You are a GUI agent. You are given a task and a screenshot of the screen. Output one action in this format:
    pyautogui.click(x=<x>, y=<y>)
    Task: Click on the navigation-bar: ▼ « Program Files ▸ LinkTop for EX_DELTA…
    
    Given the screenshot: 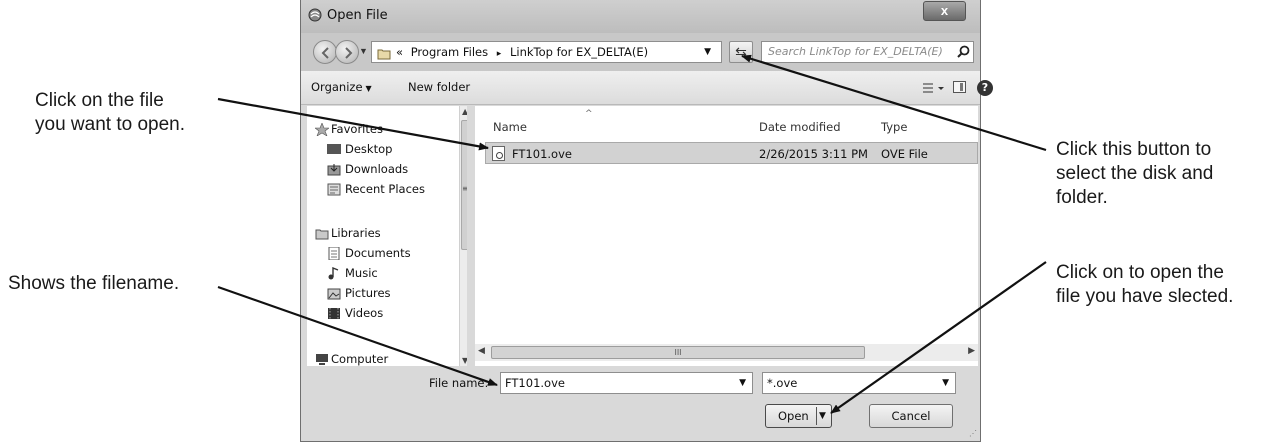 What is the action you would take?
    pyautogui.click(x=640, y=52)
    